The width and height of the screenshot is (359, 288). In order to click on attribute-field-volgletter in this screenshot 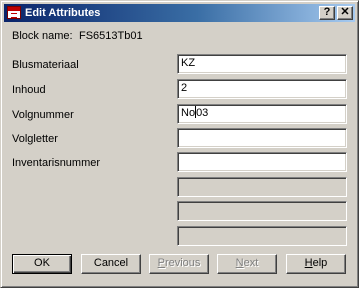, I will do `click(262, 138)`.